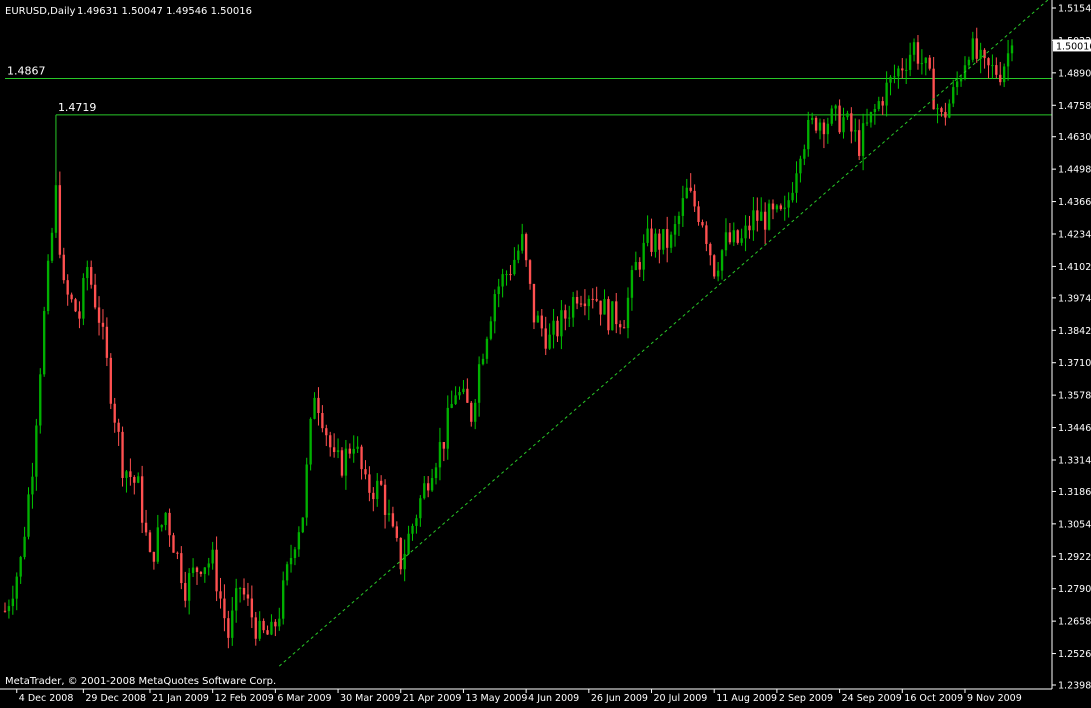 Image resolution: width=1091 pixels, height=708 pixels. What do you see at coordinates (164, 11) in the screenshot?
I see `ohlc-values: 1.49631 1.50047 1.49546 1.50016` at bounding box center [164, 11].